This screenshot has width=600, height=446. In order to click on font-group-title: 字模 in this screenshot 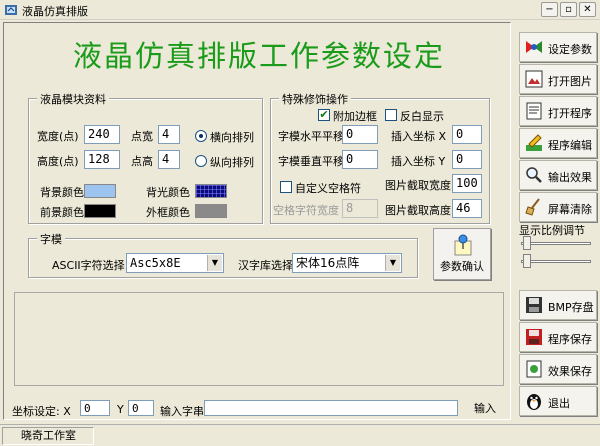, I will do `click(51, 239)`.